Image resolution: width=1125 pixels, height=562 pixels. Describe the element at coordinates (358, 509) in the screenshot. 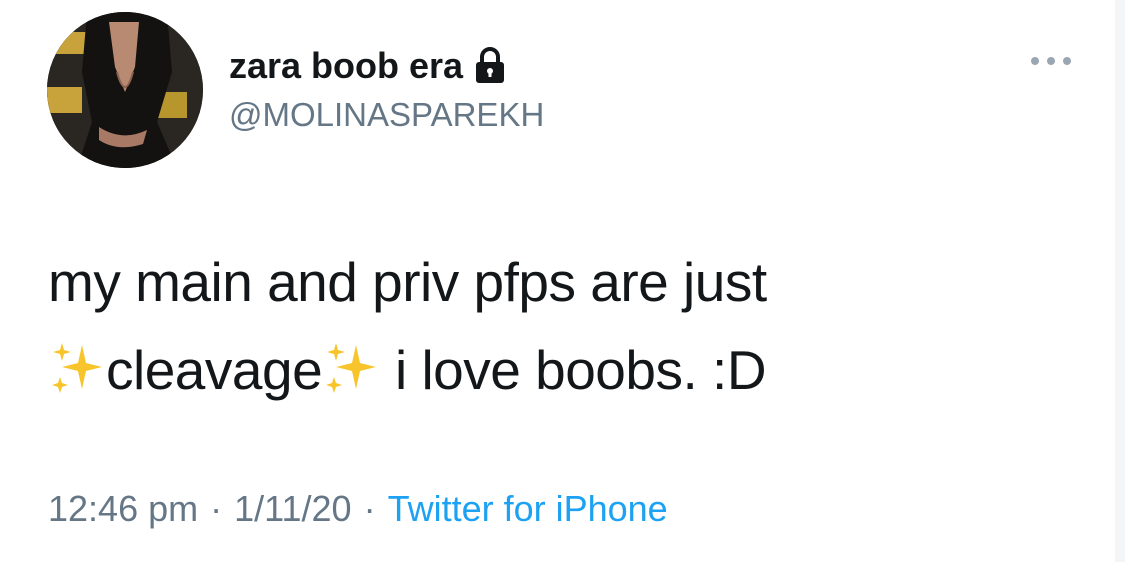

I see `tweet-meta: 12:46 pm · 1/11/20 · Twitter for iPhone` at that location.